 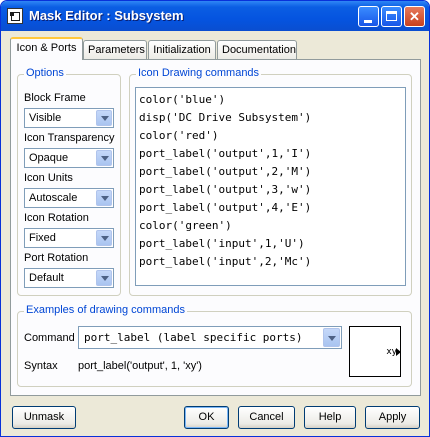 What do you see at coordinates (44, 417) in the screenshot?
I see `unmask-button: Unmask` at bounding box center [44, 417].